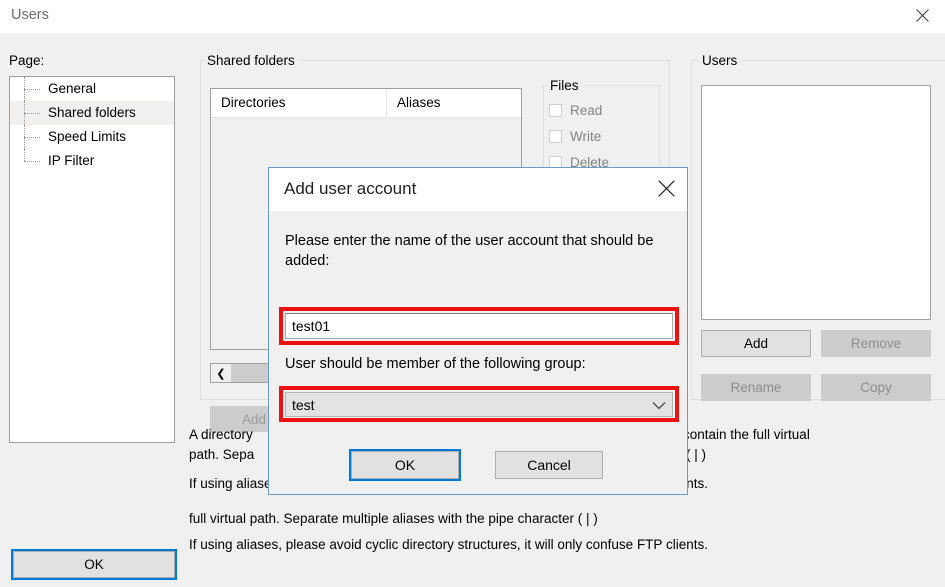  What do you see at coordinates (478, 189) in the screenshot?
I see `dialog-titlebar: Add user account` at bounding box center [478, 189].